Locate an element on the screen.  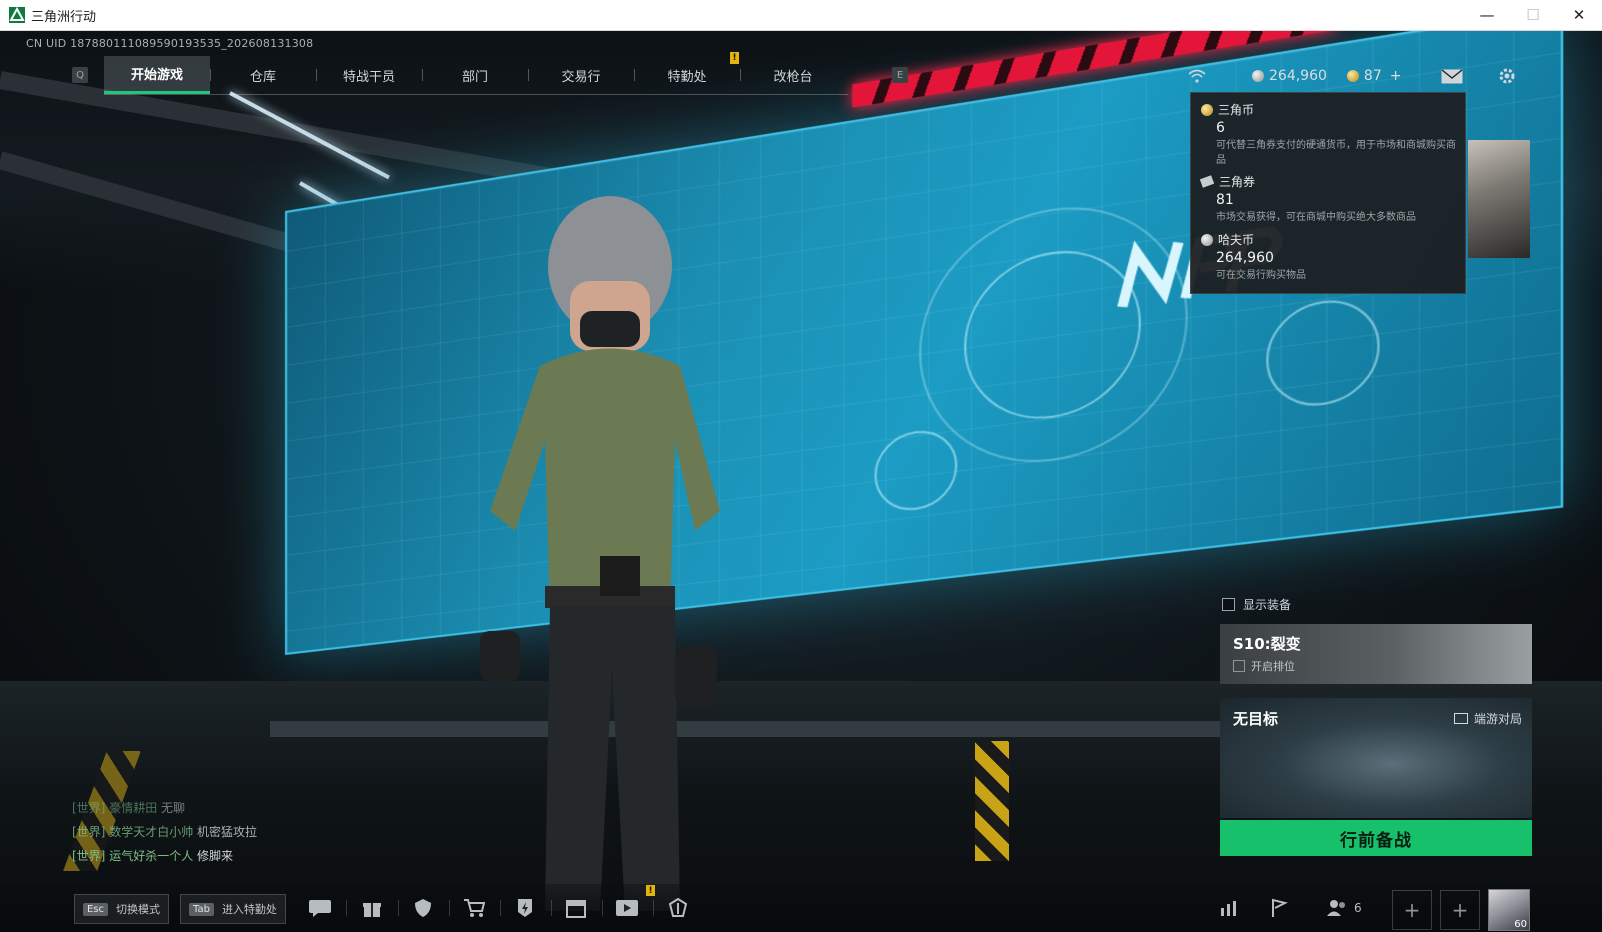
tri-coin-balance: 87 + is located at coordinates (1374, 76).